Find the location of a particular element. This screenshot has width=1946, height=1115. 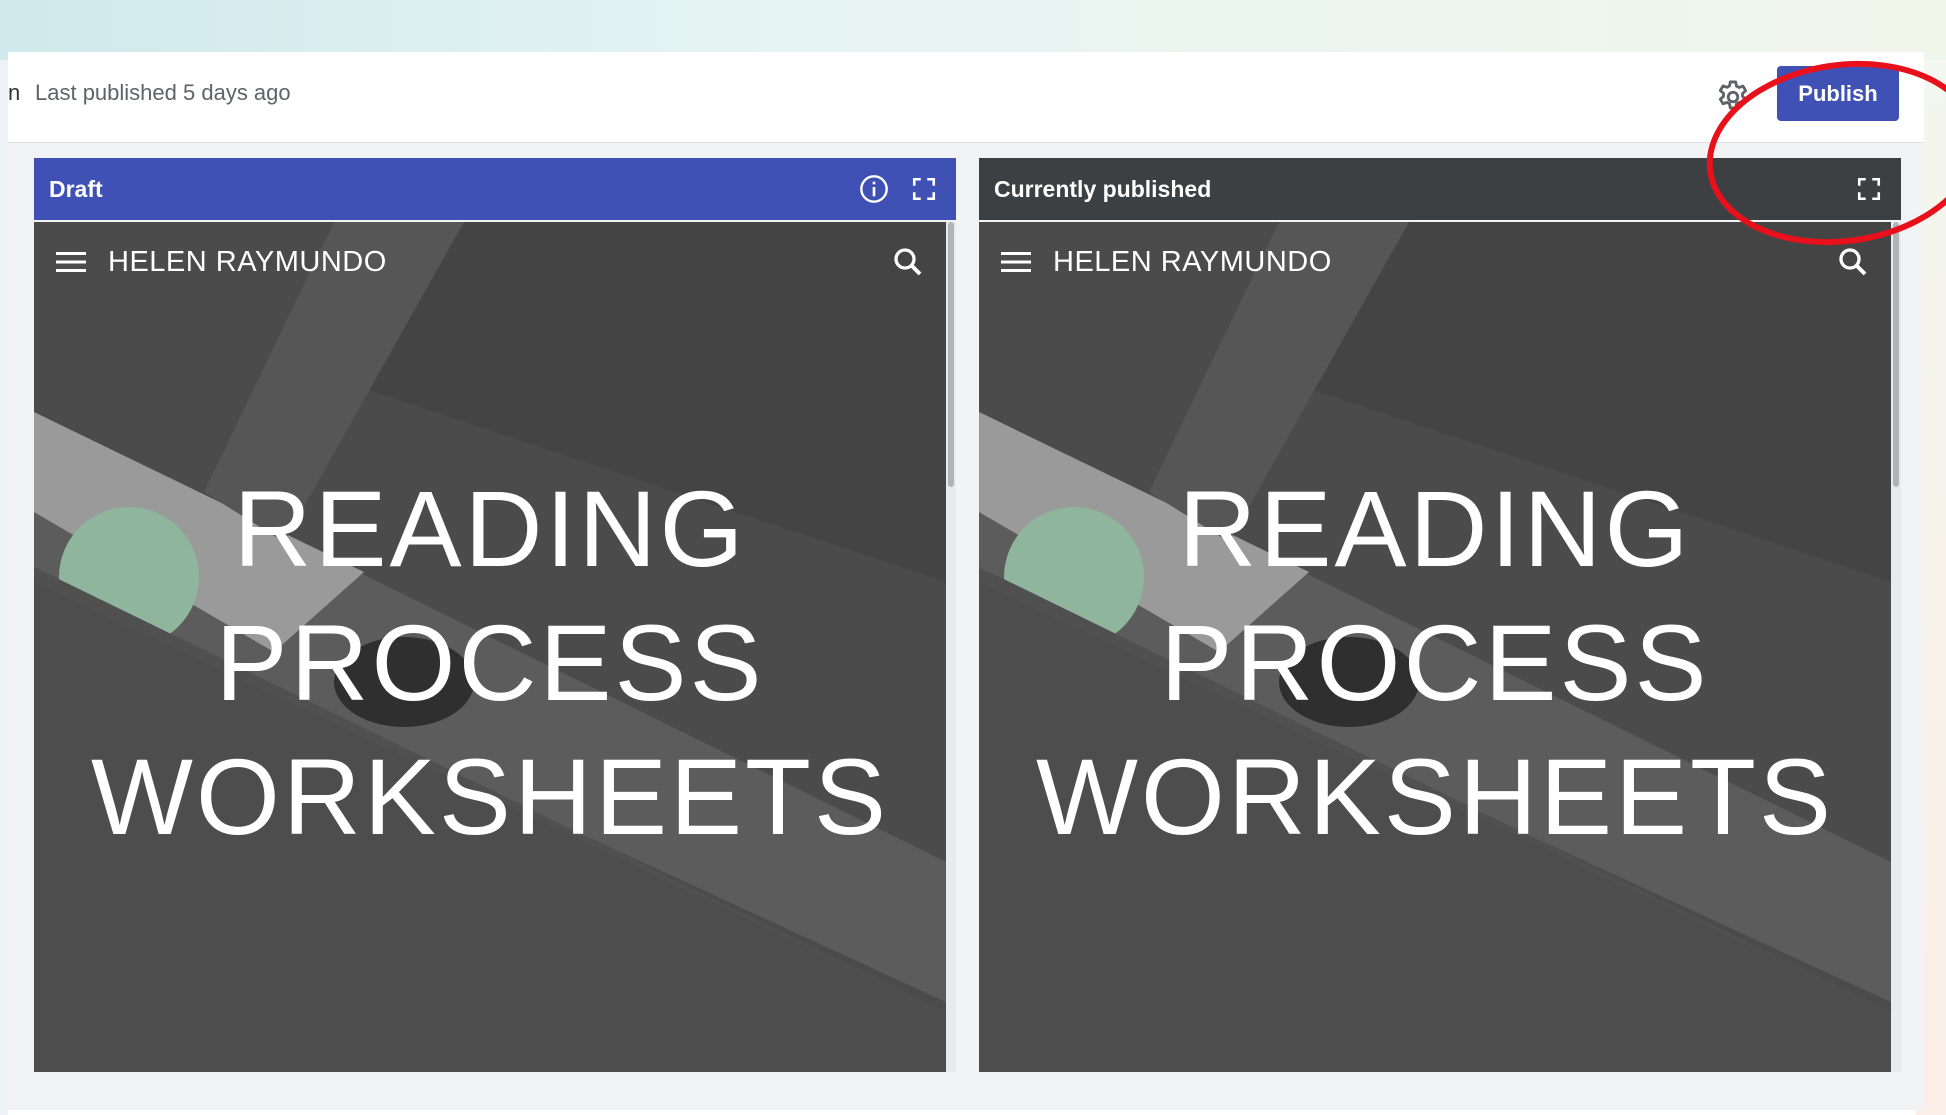

editor-topbar: n Last published 5 days ago Publish is located at coordinates (966, 97).